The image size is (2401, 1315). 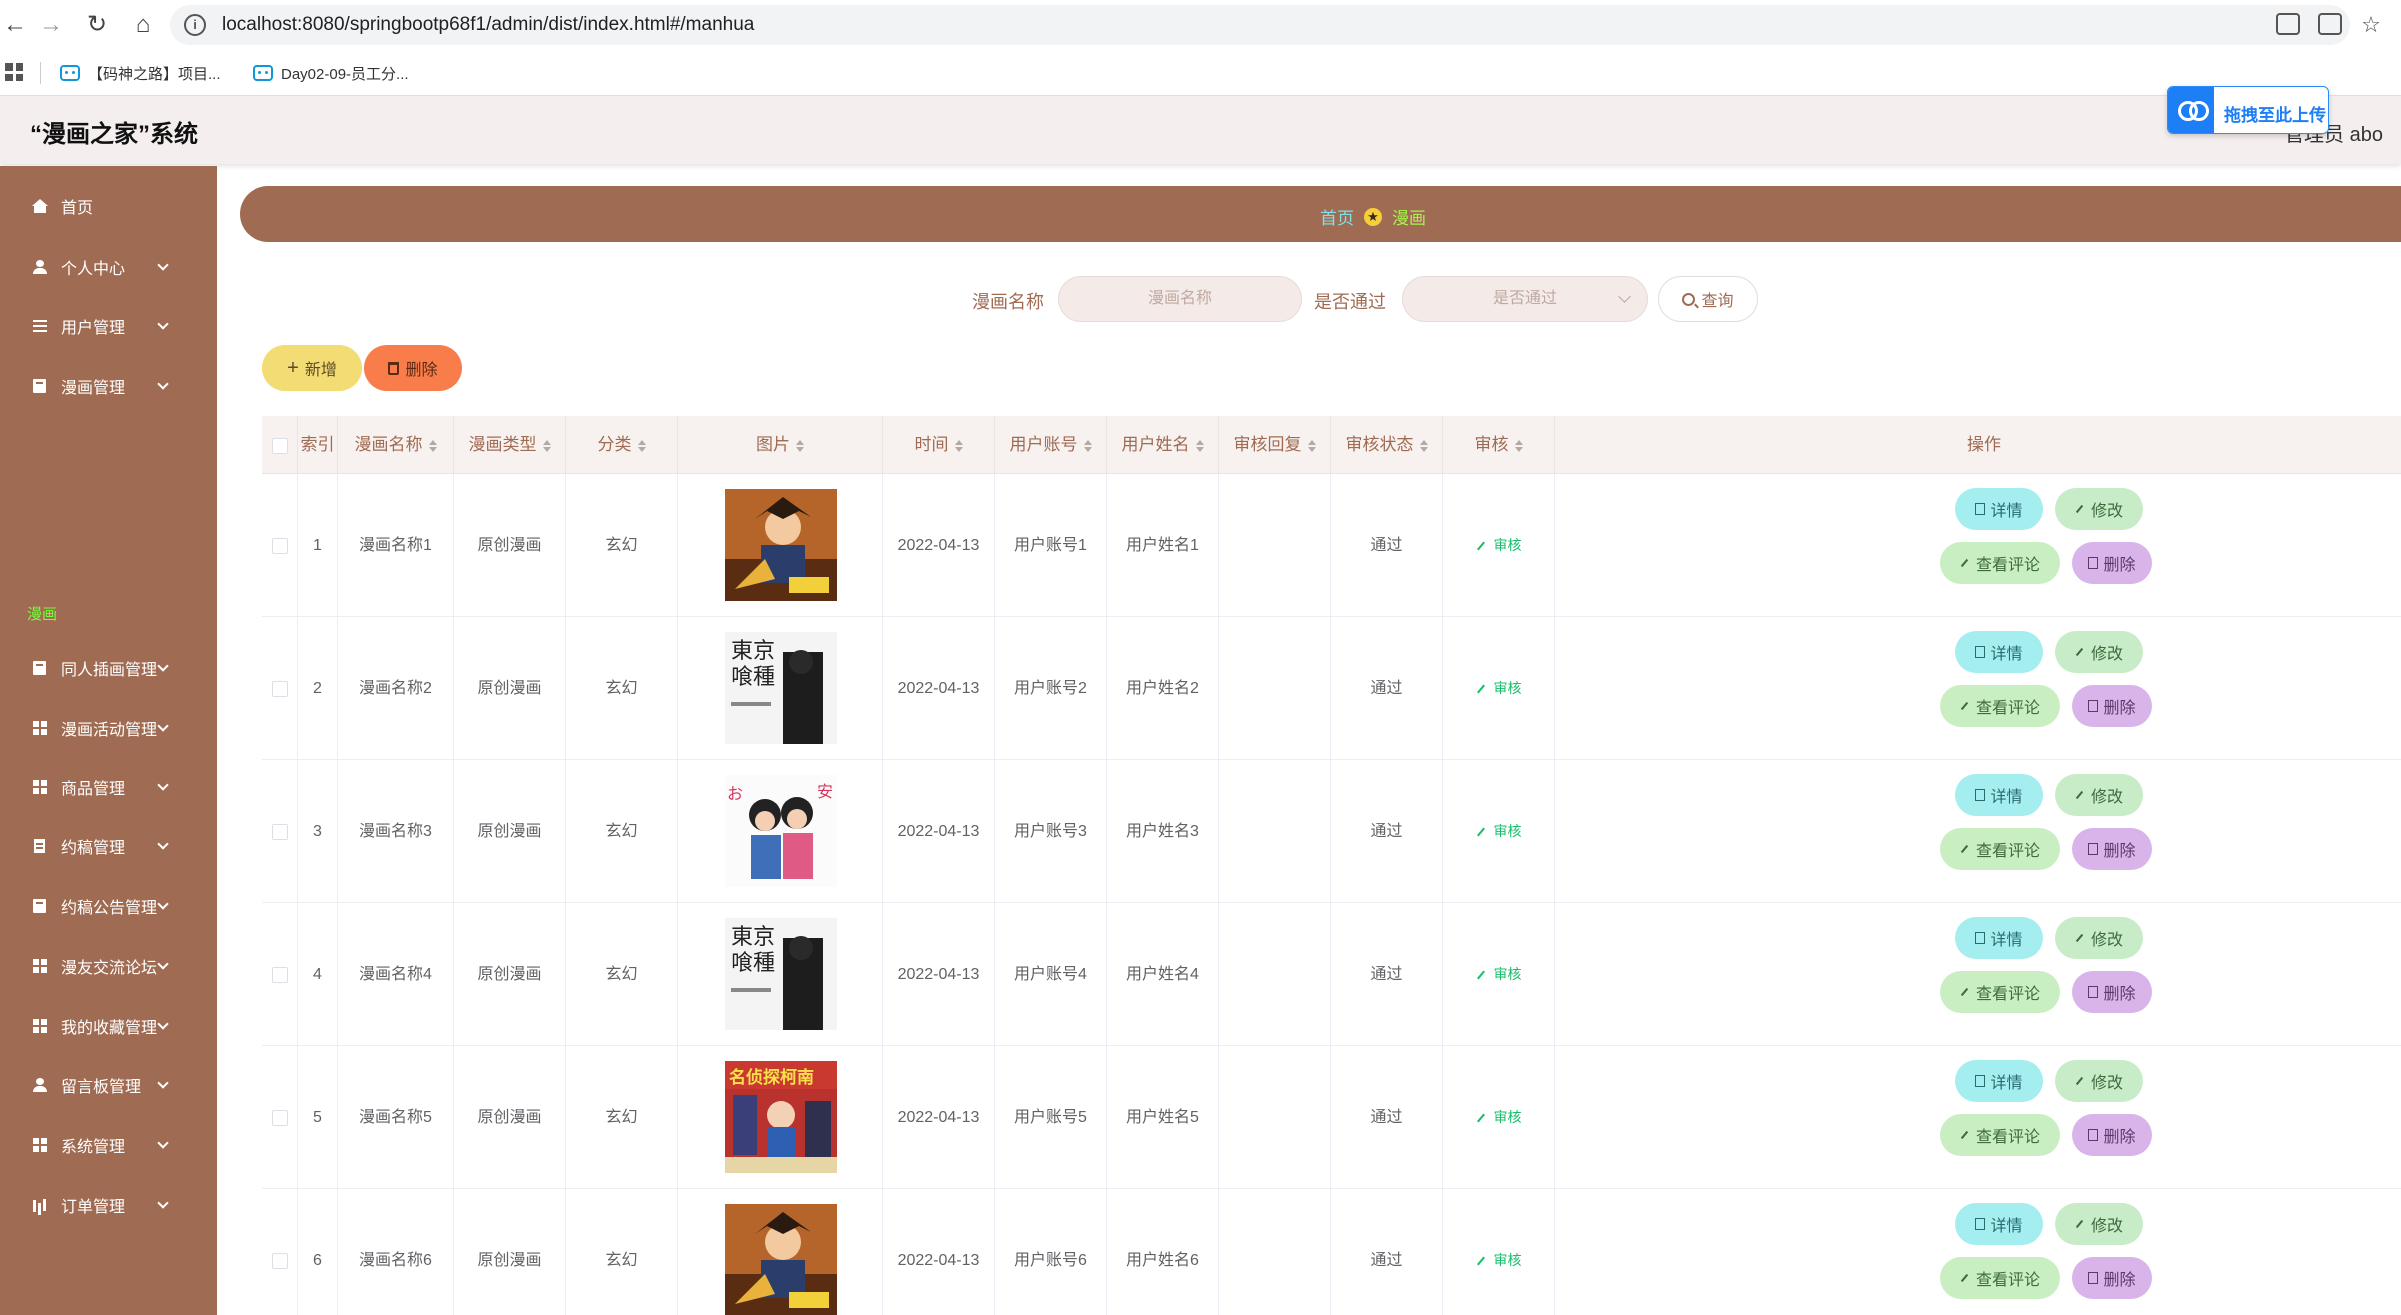 What do you see at coordinates (1525, 299) in the screenshot?
I see `pass-select: 是否通过` at bounding box center [1525, 299].